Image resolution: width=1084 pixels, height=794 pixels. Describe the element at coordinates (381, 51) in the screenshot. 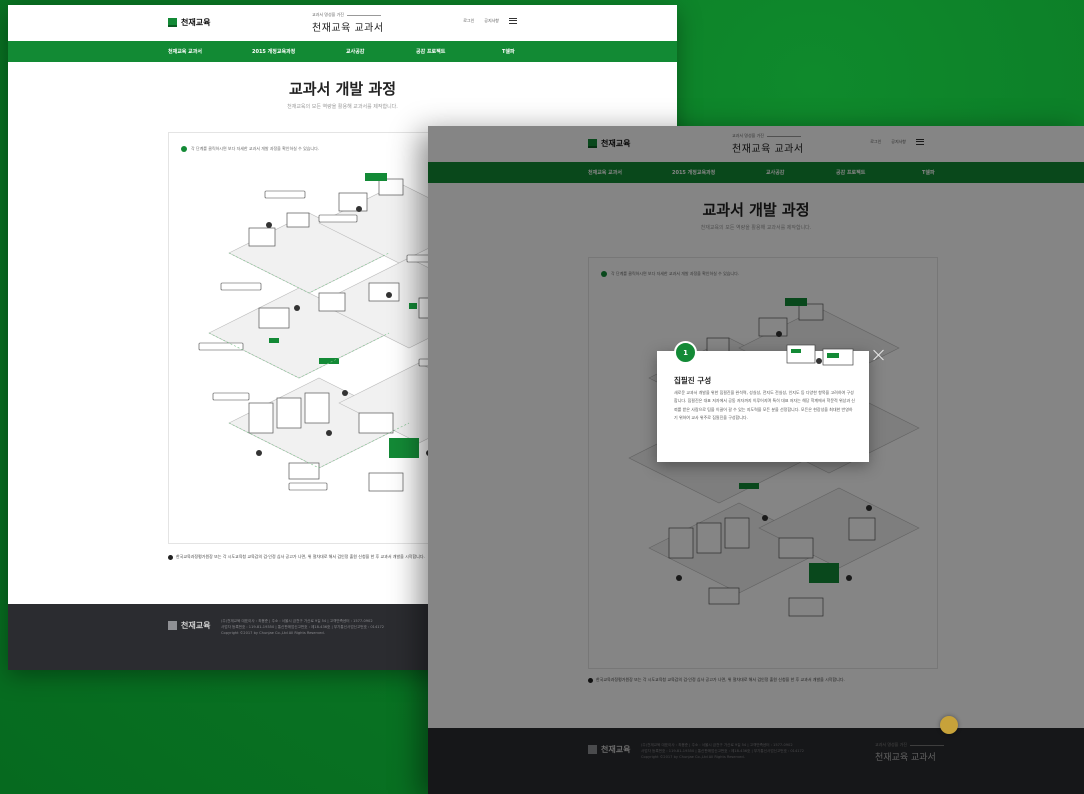

I see `nav-item-teacher: 교사공감` at that location.